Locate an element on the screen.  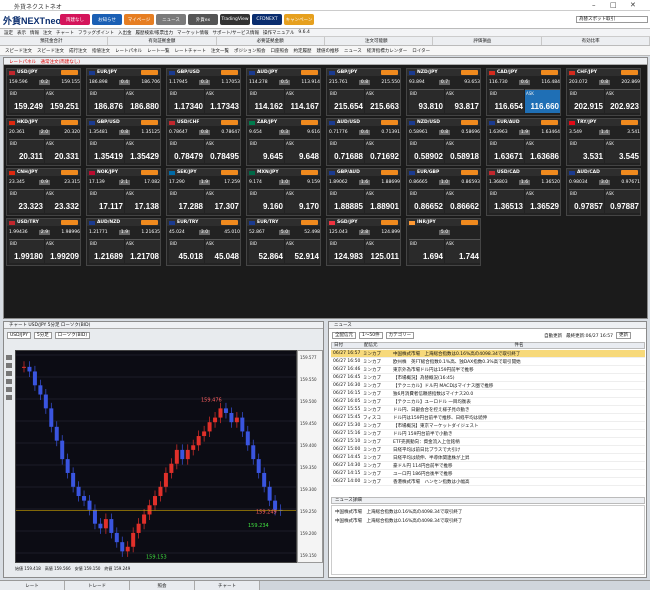
bid-button: BID 3.531 is located at coordinates (586, 151).